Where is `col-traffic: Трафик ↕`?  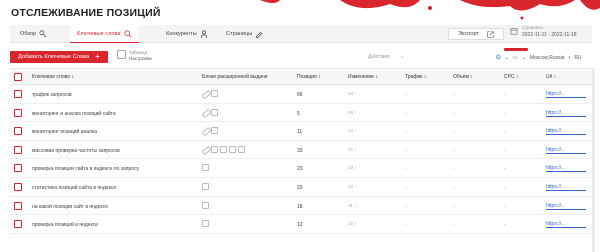
col-traffic: Трафик ↕ is located at coordinates (415, 77).